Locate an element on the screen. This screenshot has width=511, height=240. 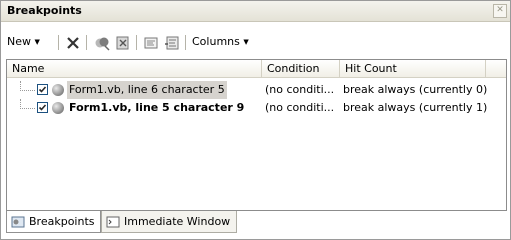
columns-label: Columns is located at coordinates (216, 41).